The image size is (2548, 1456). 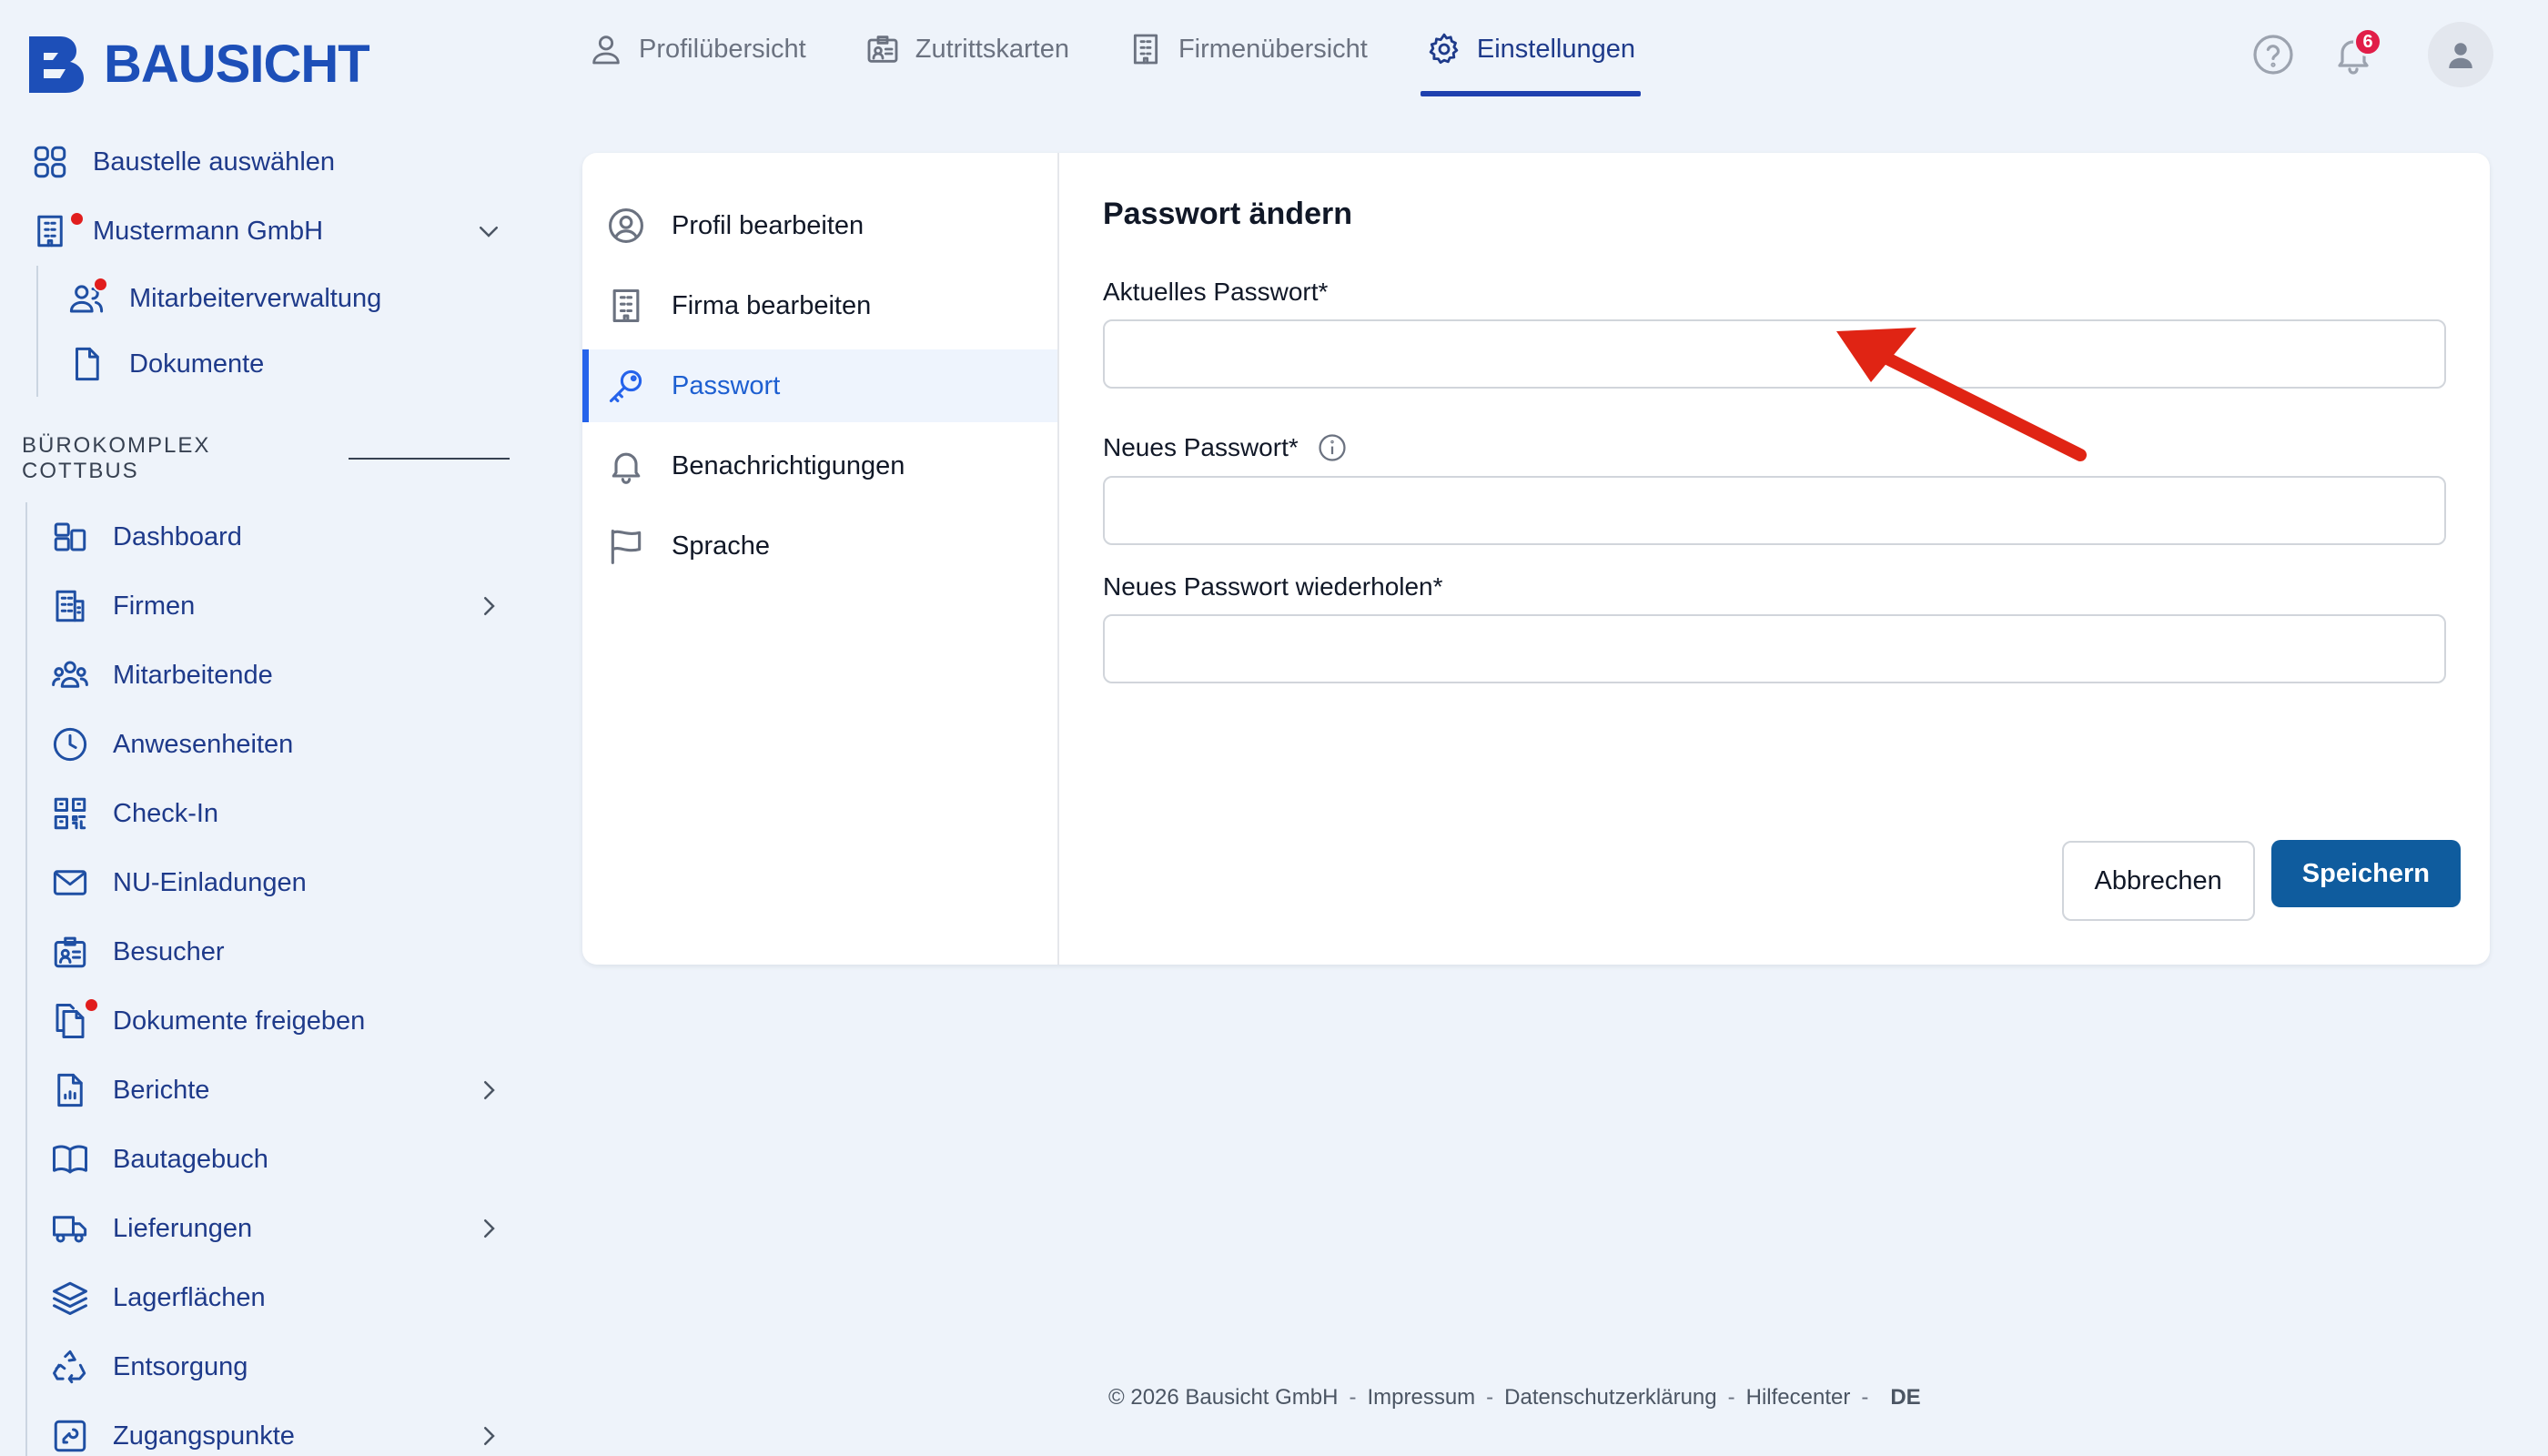 I want to click on cancel-button: Abbrechen, so click(x=2158, y=881).